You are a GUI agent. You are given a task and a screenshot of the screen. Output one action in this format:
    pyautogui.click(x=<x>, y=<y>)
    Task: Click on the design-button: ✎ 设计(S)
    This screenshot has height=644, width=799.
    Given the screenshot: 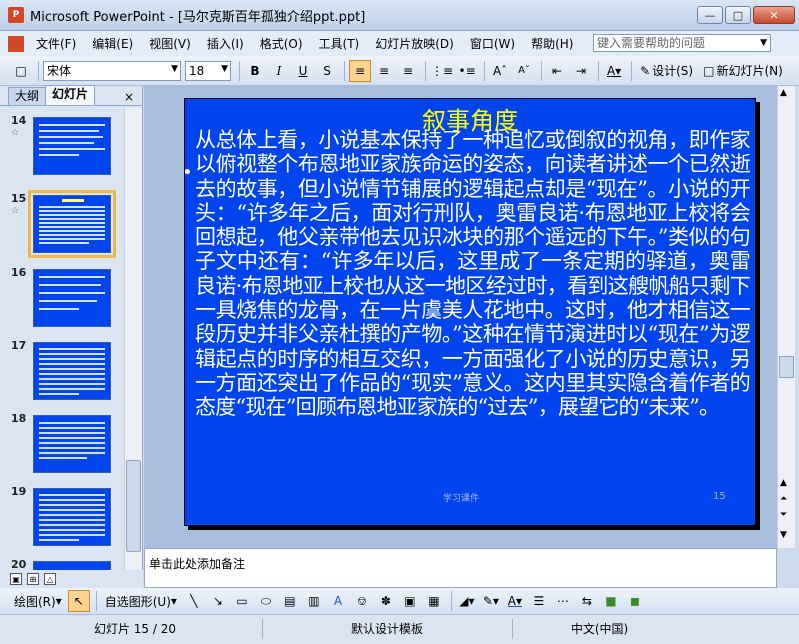 What is the action you would take?
    pyautogui.click(x=666, y=71)
    